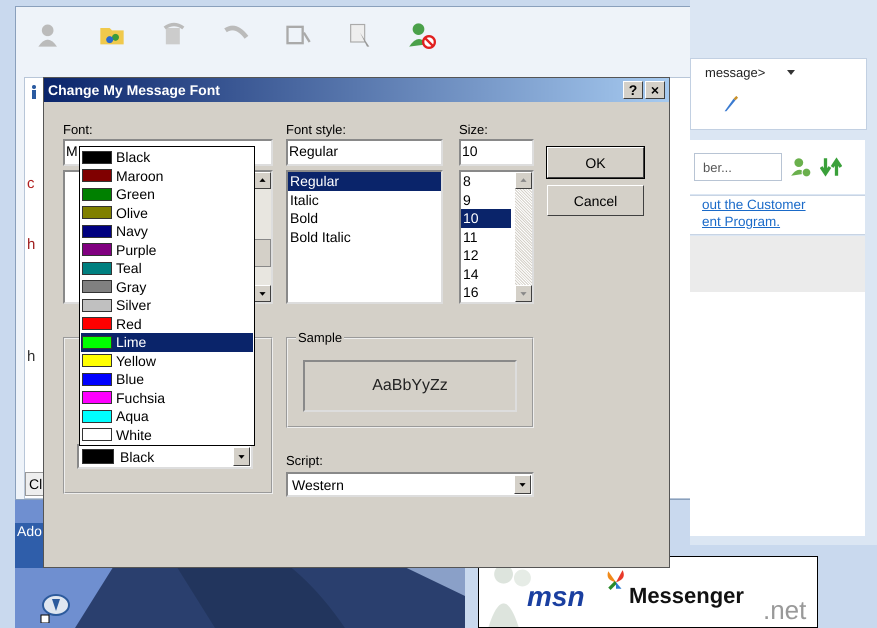 The width and height of the screenshot is (877, 628). Describe the element at coordinates (134, 90) in the screenshot. I see `dialog-title: Change My Message Font` at that location.